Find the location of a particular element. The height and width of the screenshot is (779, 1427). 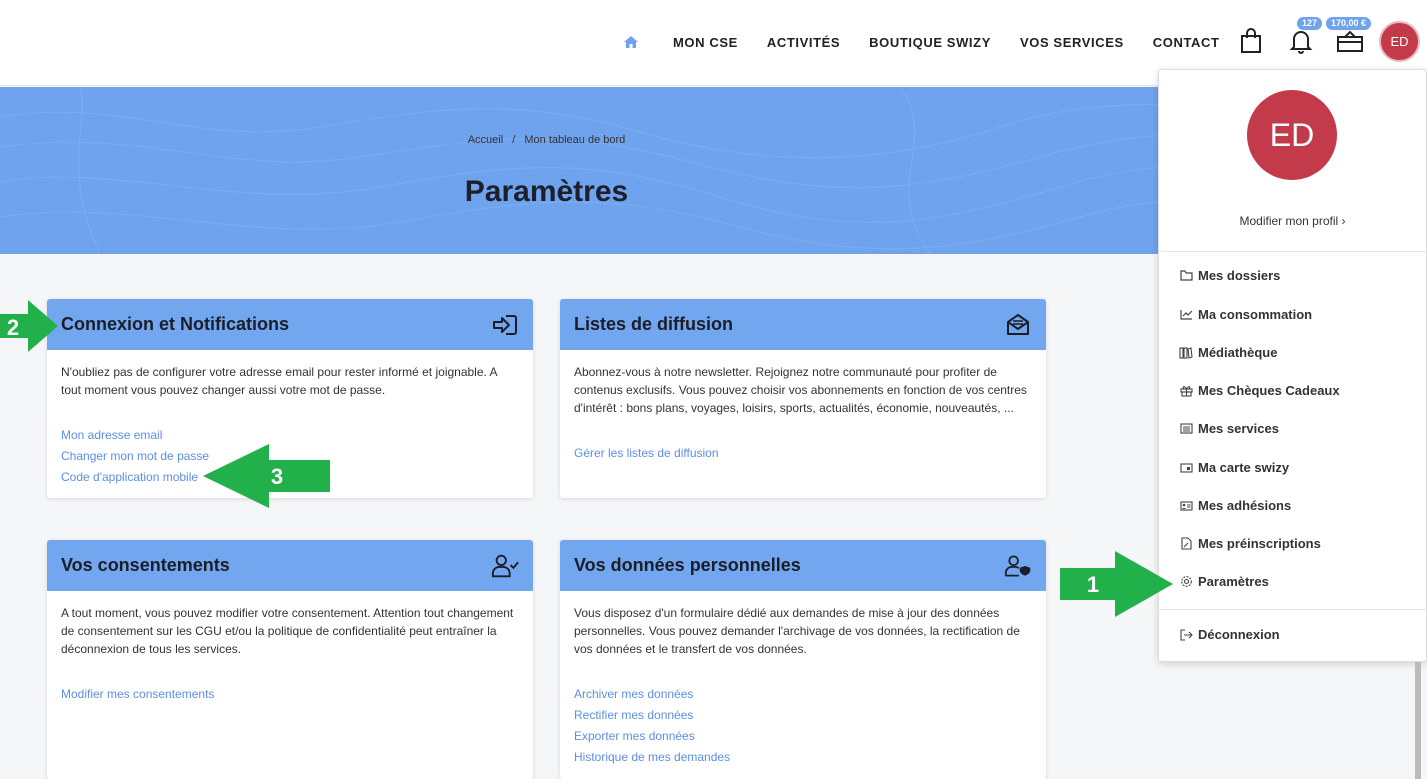

library-icon is located at coordinates (1186, 353).